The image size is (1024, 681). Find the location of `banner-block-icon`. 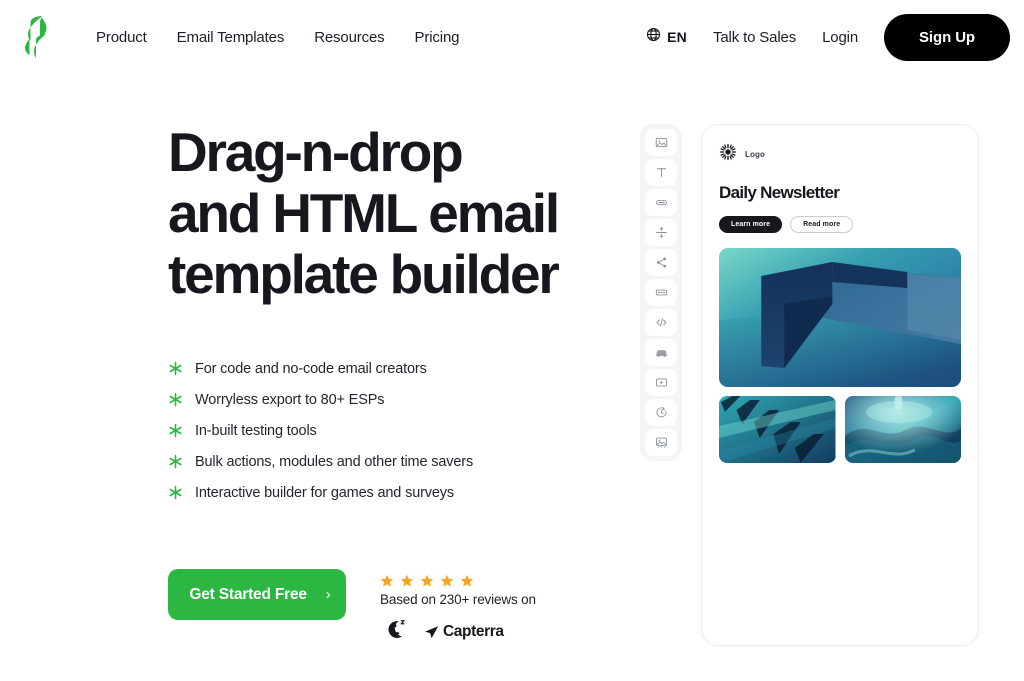

banner-block-icon is located at coordinates (661, 352).